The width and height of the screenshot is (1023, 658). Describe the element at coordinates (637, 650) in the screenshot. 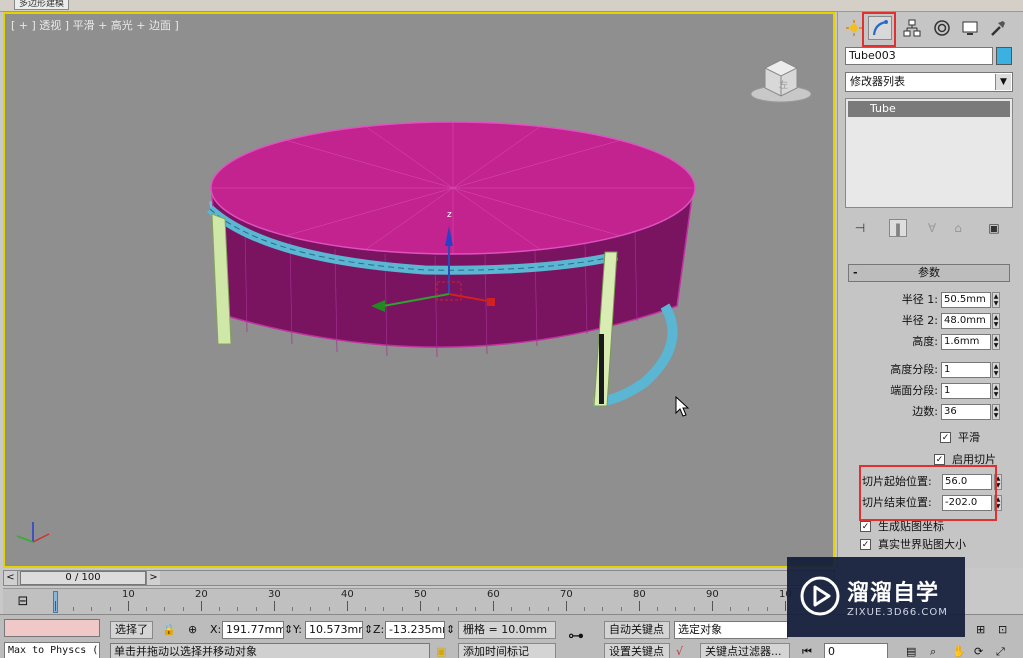

I see `set-key-button: 设置关键点` at that location.